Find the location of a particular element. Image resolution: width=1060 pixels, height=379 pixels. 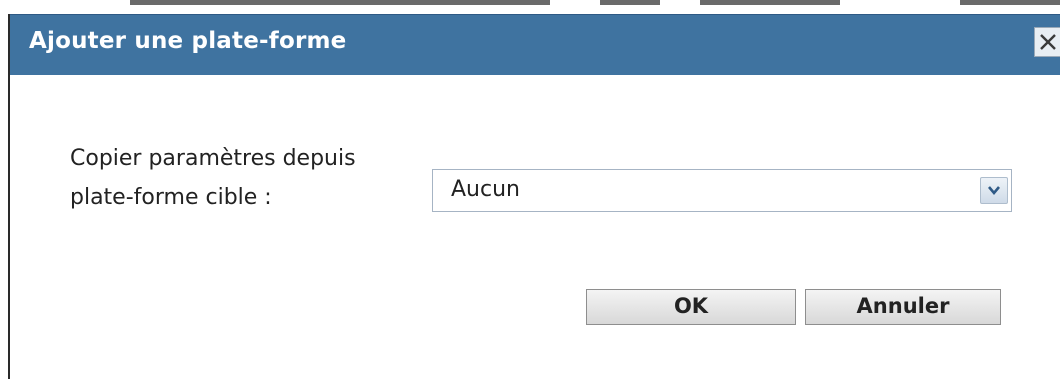

background-page-strip is located at coordinates (530, 7).